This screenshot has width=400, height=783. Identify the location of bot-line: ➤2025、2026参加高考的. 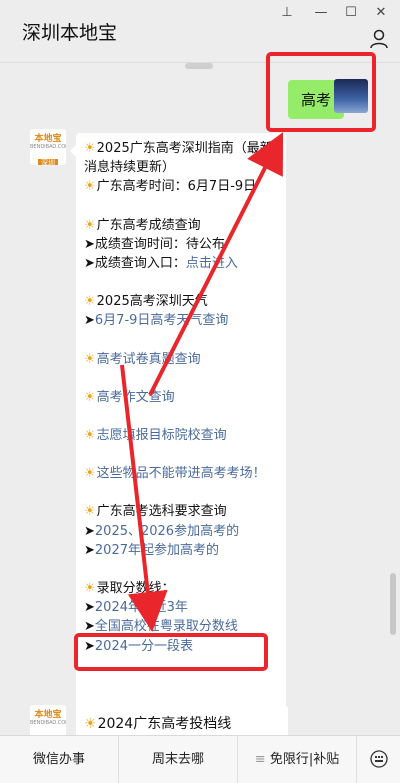
(181, 531).